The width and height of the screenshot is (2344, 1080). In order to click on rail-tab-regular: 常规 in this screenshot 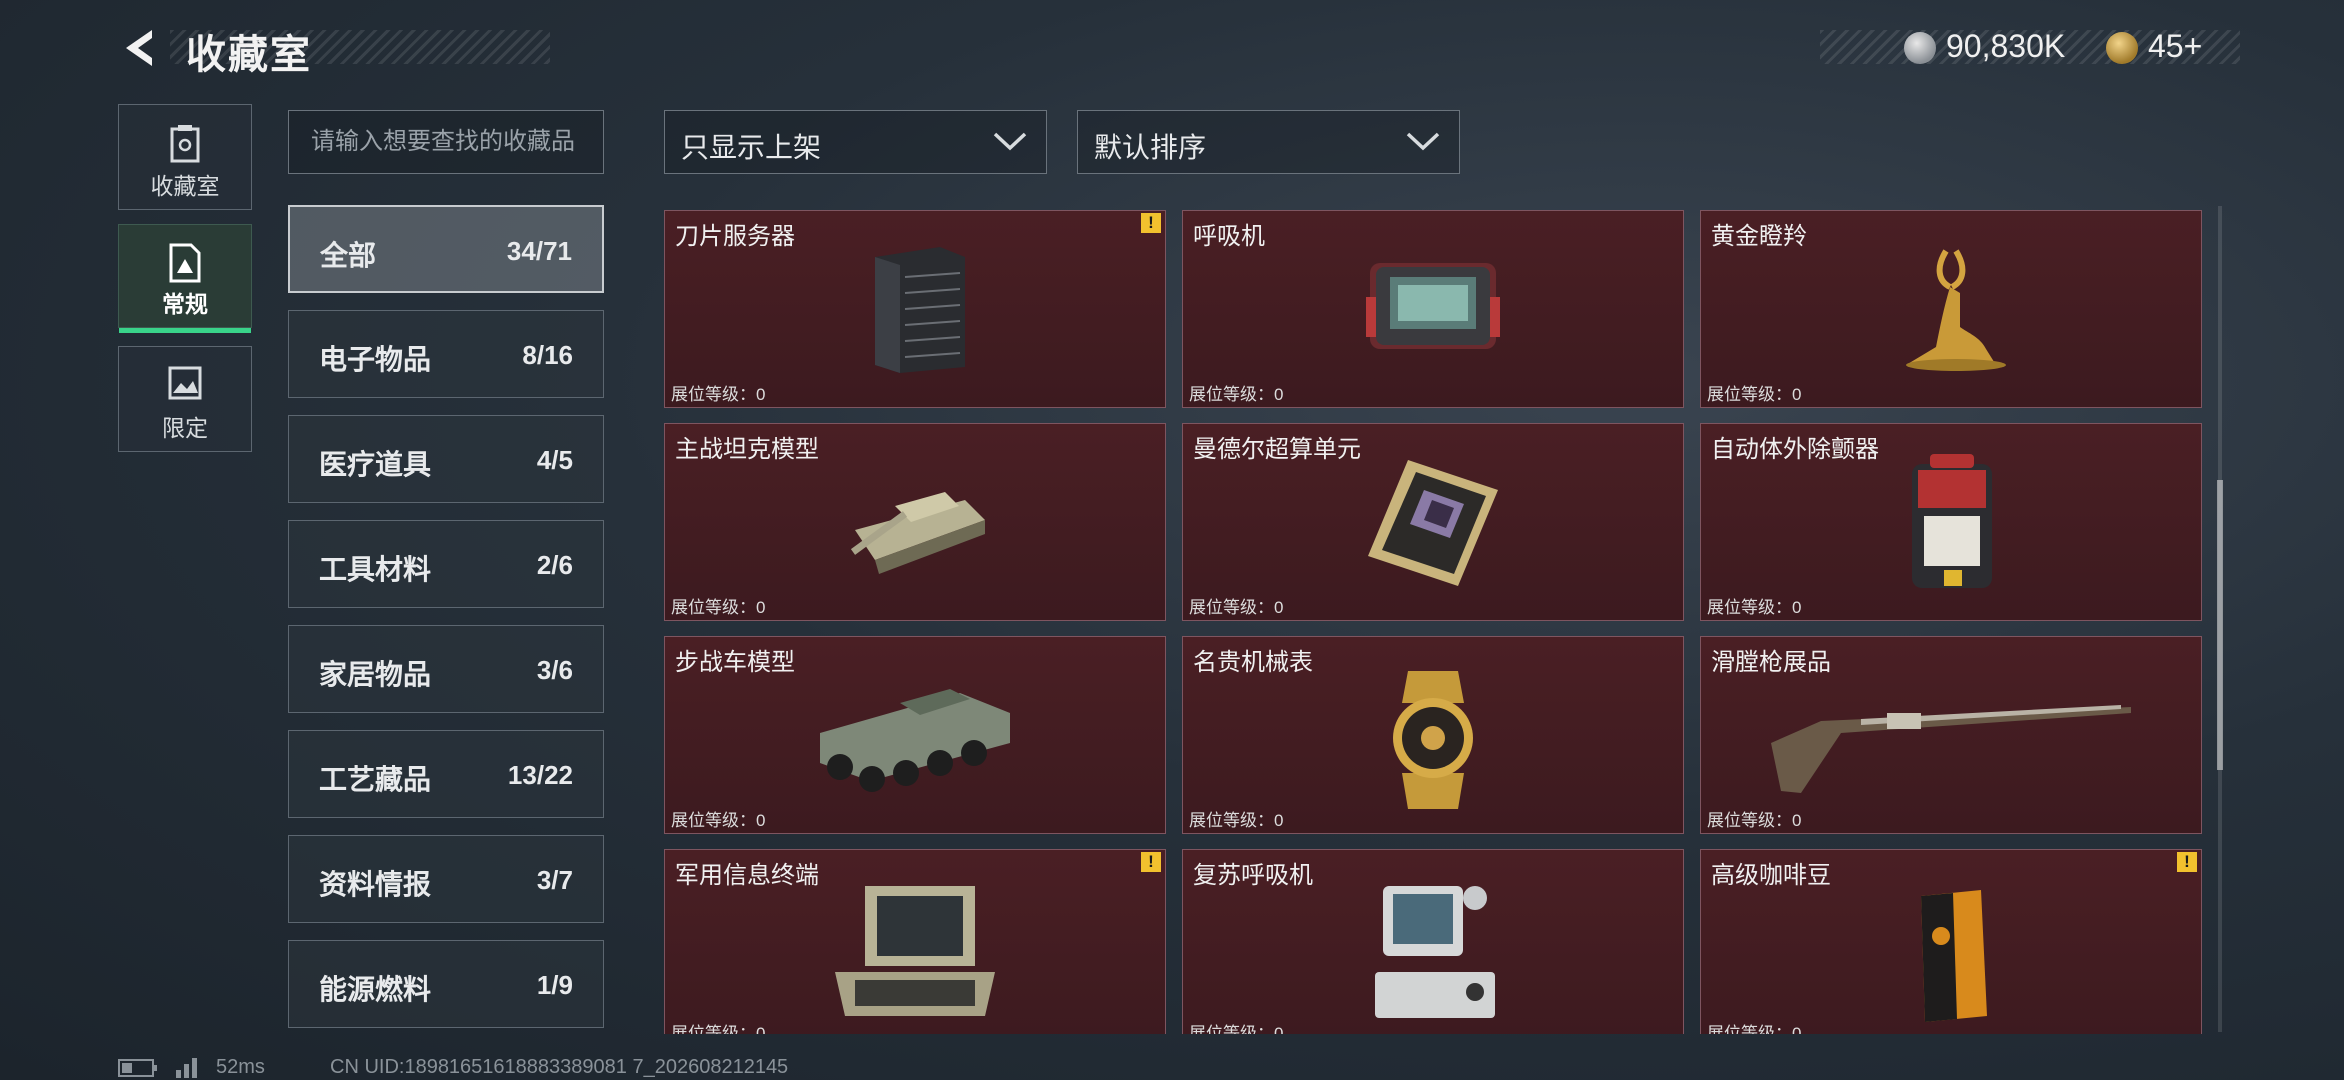, I will do `click(185, 278)`.